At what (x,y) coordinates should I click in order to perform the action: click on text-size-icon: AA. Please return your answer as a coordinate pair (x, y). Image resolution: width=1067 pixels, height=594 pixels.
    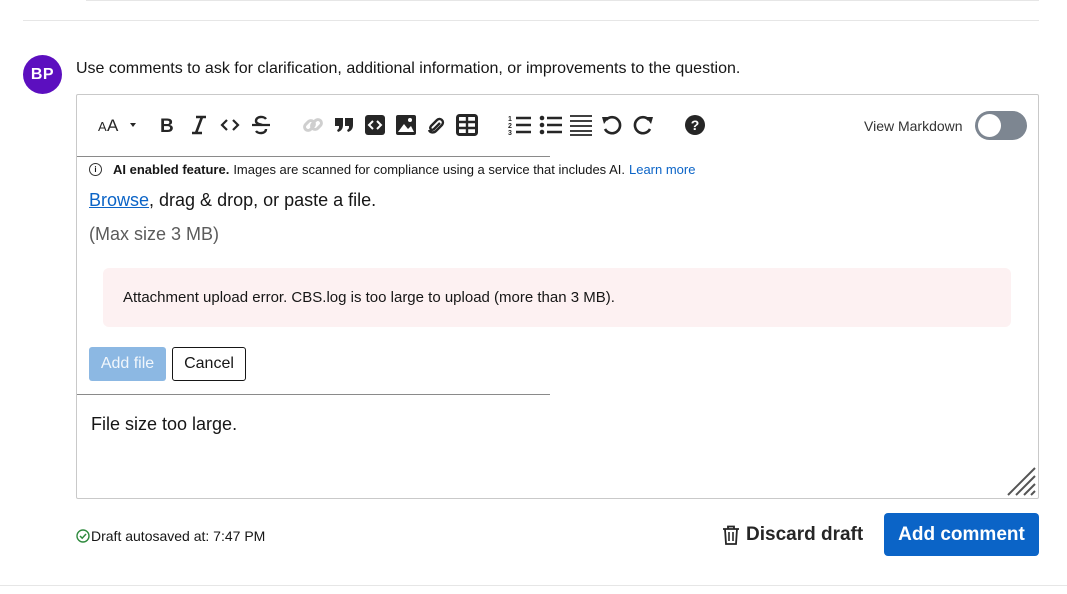
    Looking at the image, I should click on (118, 125).